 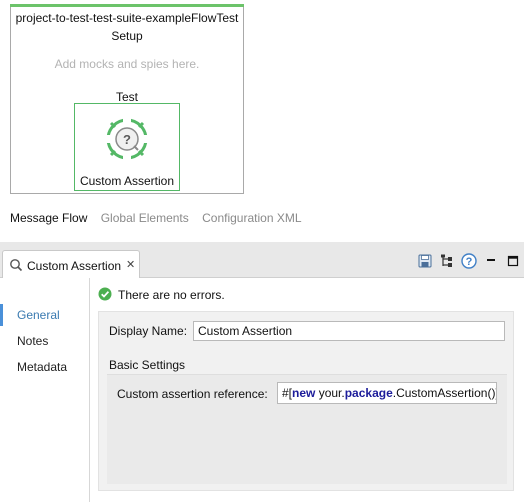 What do you see at coordinates (287, 393) in the screenshot?
I see `expr-prefix: #[` at bounding box center [287, 393].